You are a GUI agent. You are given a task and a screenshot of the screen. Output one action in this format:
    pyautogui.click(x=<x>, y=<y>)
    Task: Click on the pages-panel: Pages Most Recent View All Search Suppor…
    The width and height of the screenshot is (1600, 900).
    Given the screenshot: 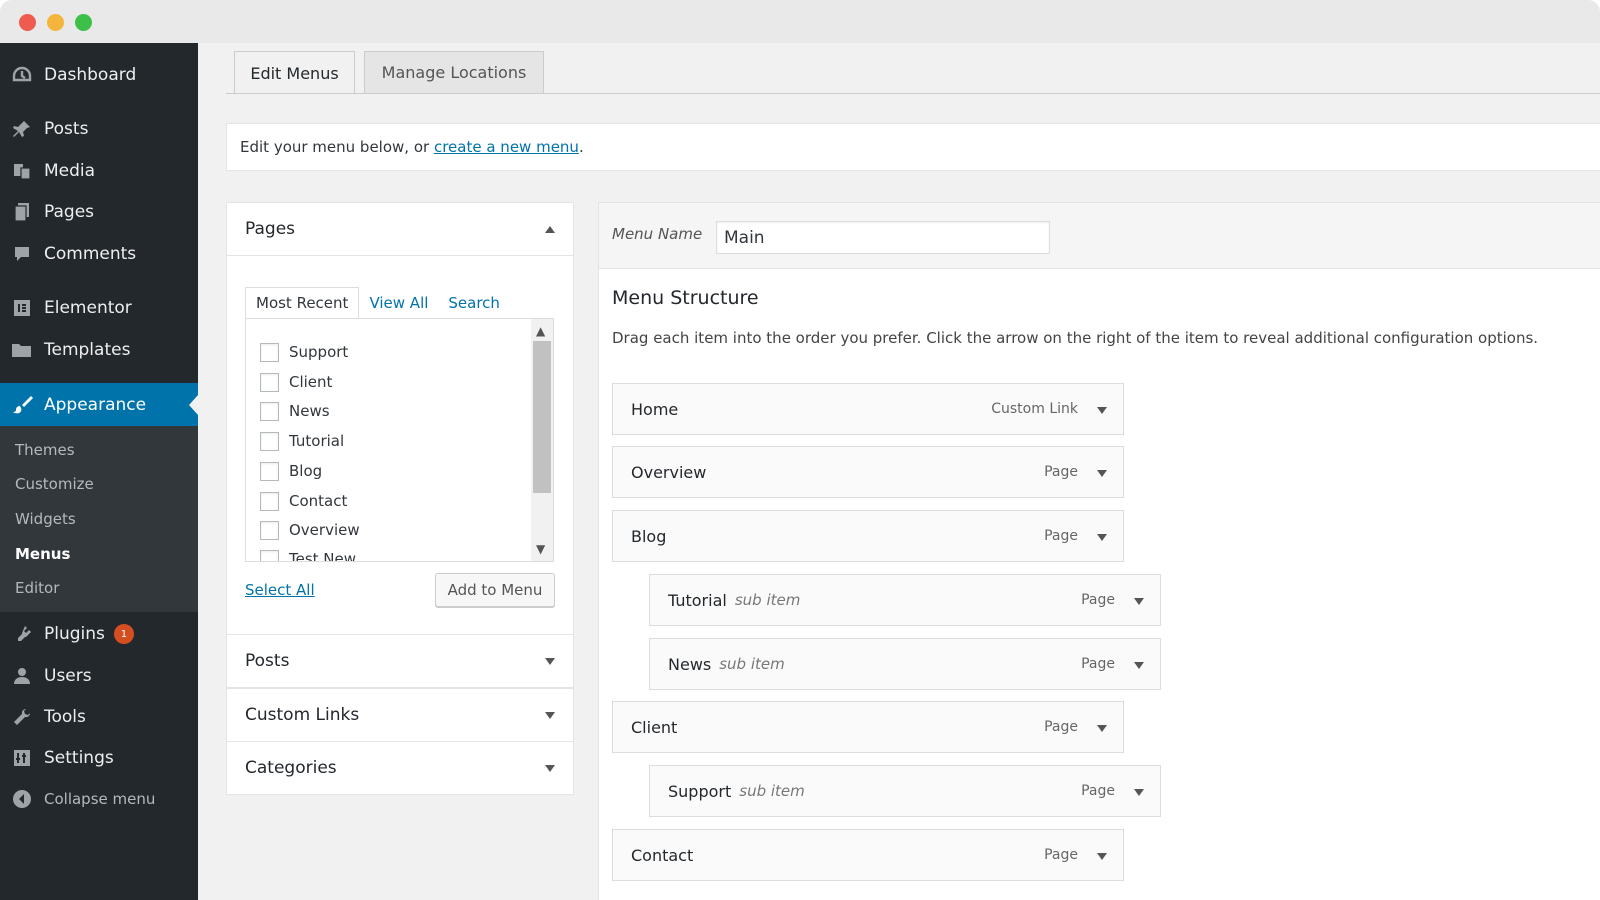 What is the action you would take?
    pyautogui.click(x=400, y=418)
    